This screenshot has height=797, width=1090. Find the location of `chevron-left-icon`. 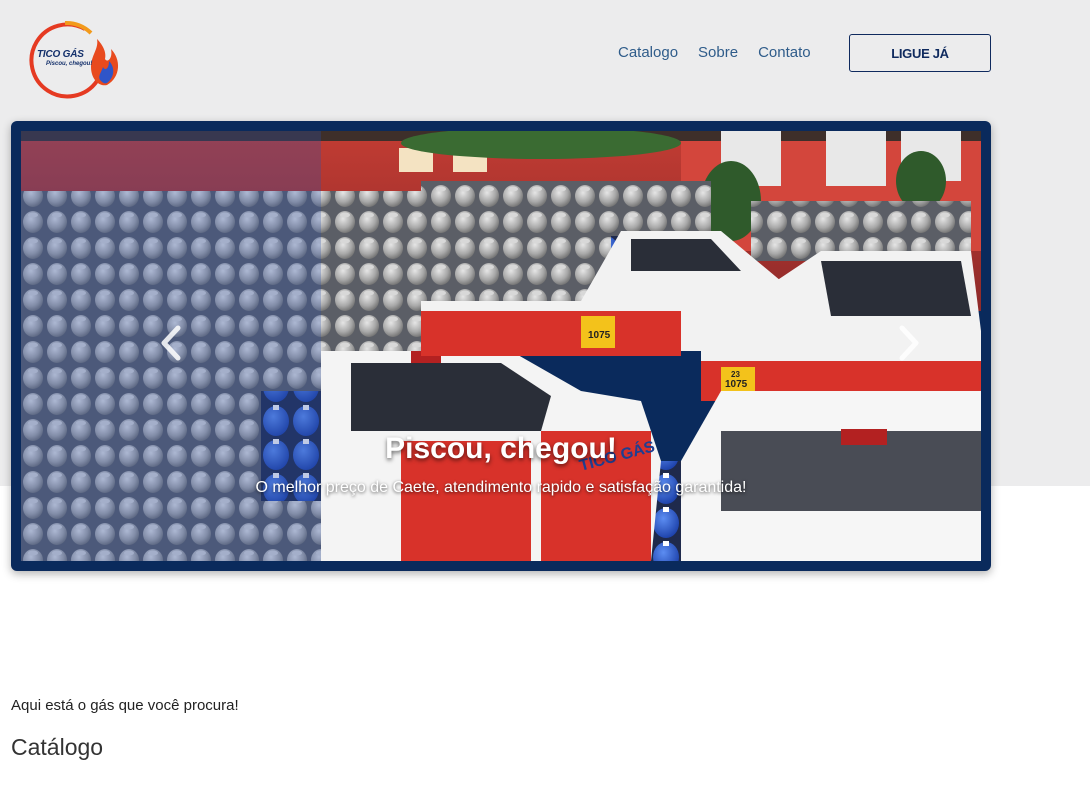

chevron-left-icon is located at coordinates (171, 343).